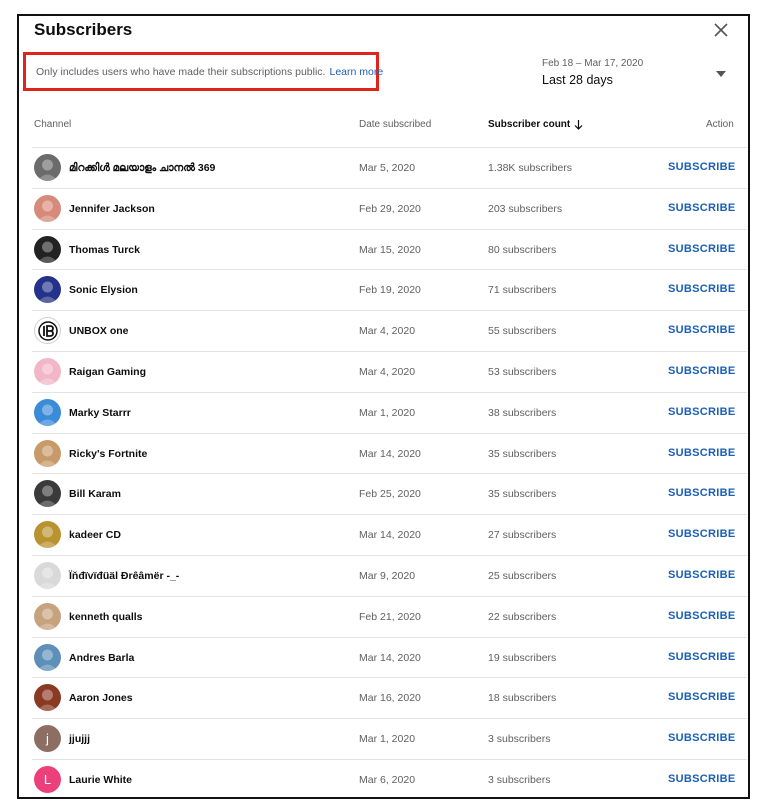 This screenshot has width=768, height=806. I want to click on subscriber-count: 1.38K subscribers, so click(530, 168).